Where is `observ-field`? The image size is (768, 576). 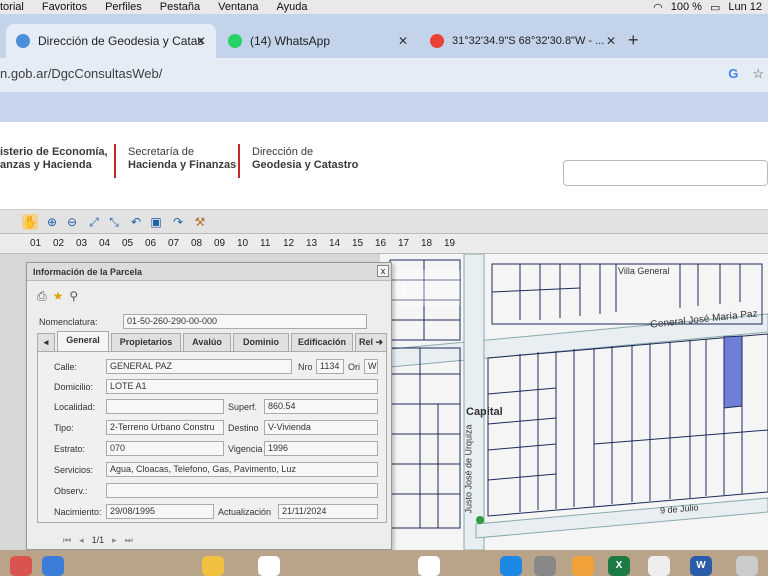 observ-field is located at coordinates (242, 490).